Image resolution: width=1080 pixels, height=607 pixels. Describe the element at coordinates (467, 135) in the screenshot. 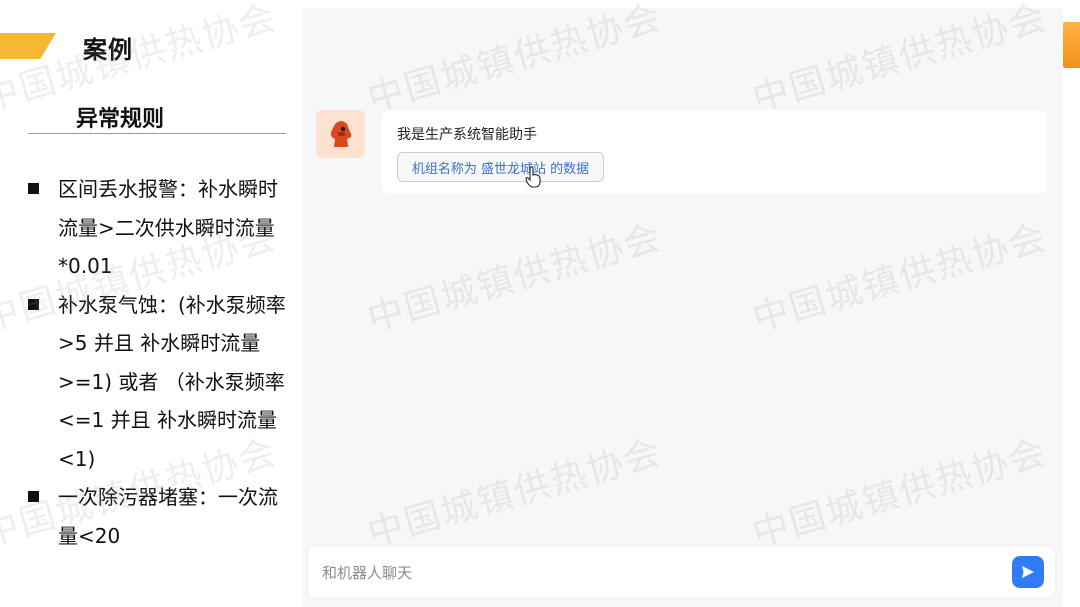

I see `bot-message: 我是生产系统智能助手` at that location.